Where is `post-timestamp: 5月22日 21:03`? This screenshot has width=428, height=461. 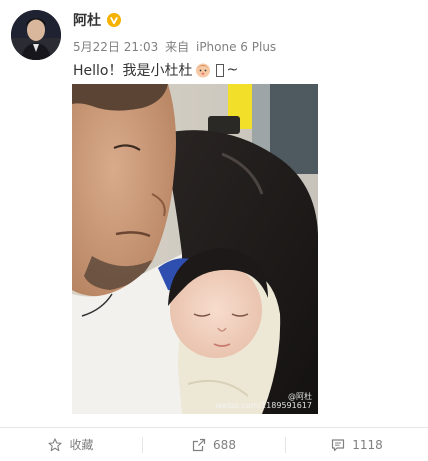 post-timestamp: 5月22日 21:03 is located at coordinates (115, 47).